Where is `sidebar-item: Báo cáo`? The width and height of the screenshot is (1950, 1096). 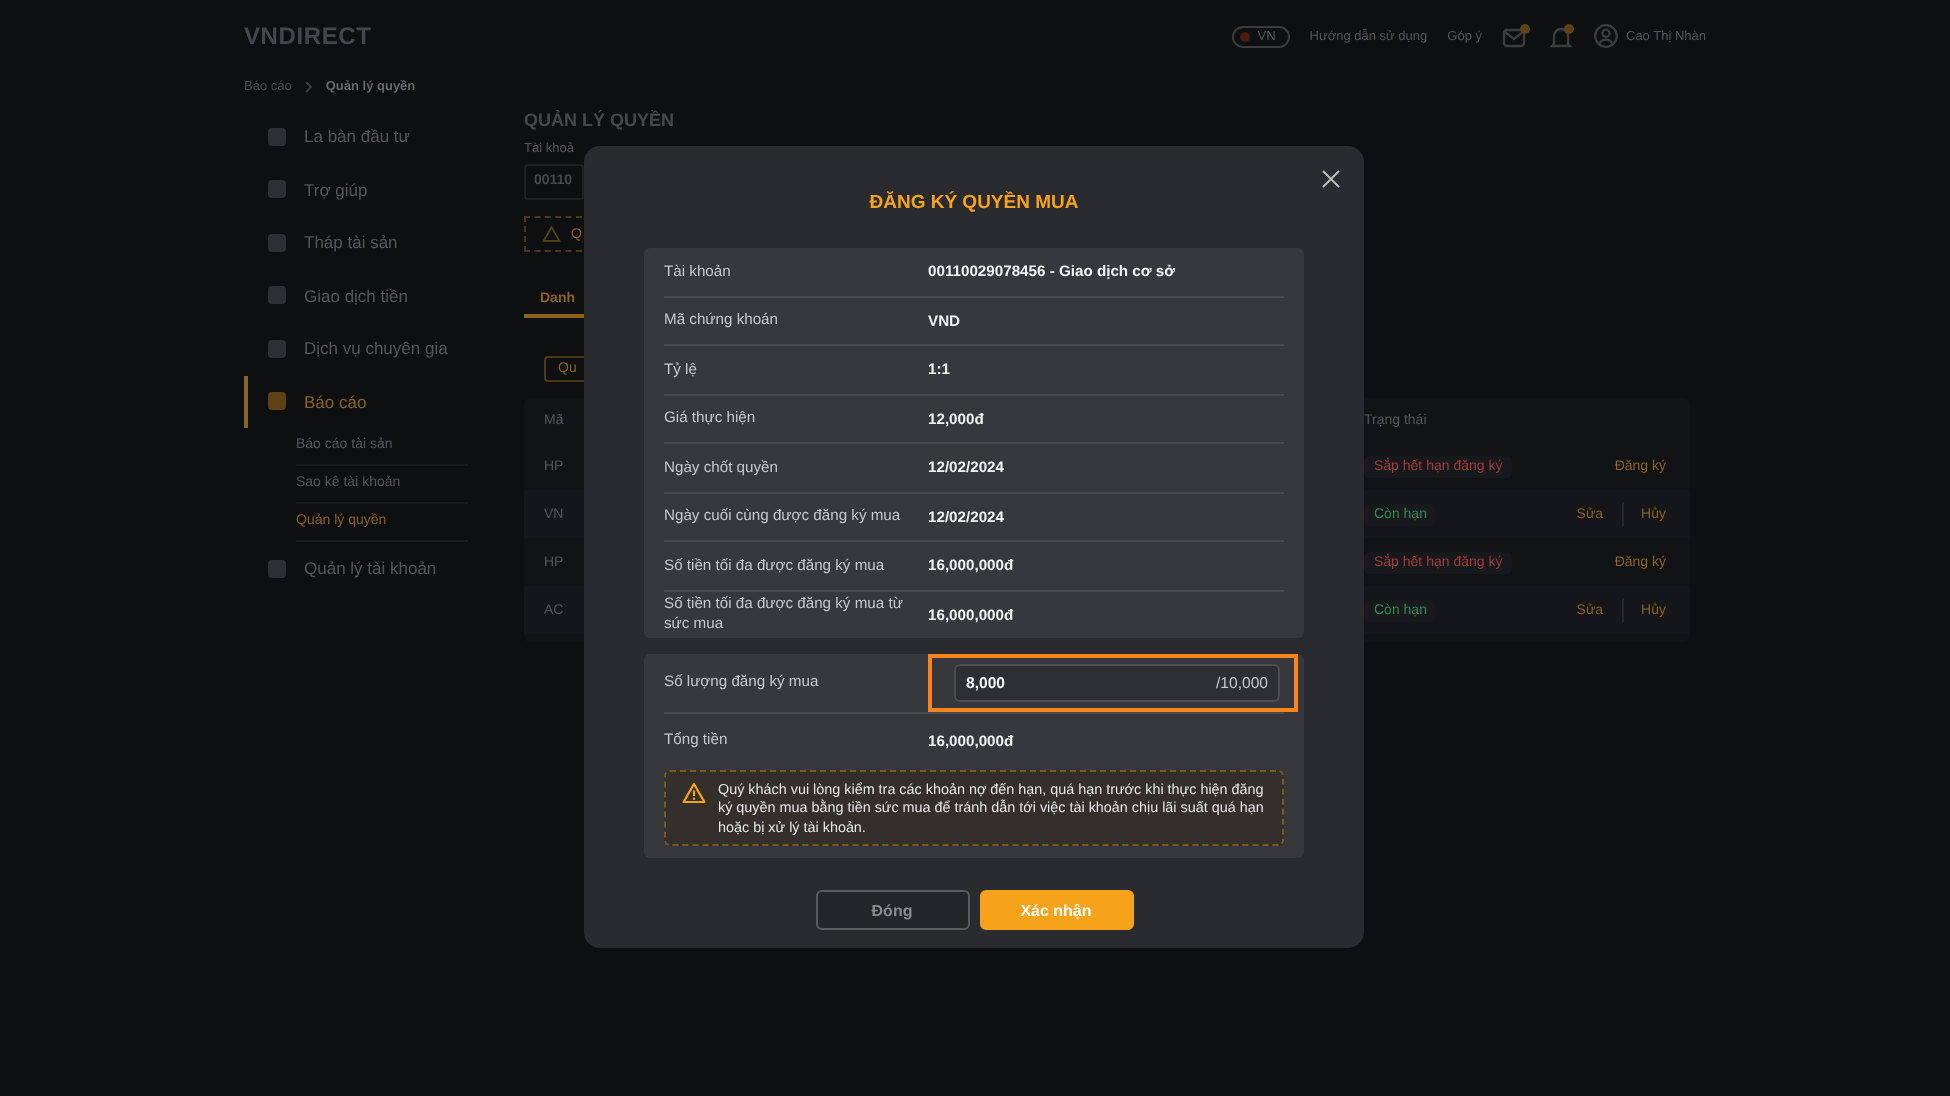 sidebar-item: Báo cáo is located at coordinates (356, 401).